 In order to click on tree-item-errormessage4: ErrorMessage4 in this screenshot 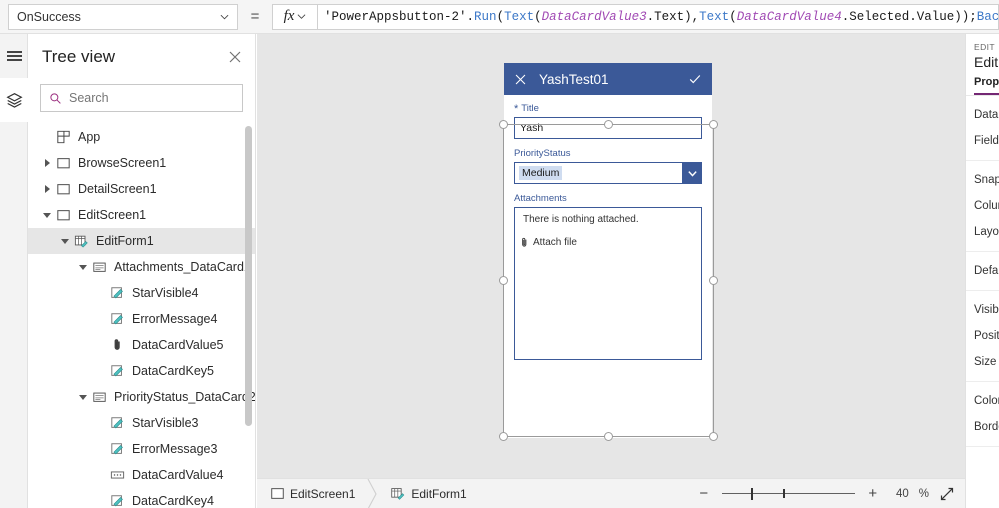, I will do `click(141, 319)`.